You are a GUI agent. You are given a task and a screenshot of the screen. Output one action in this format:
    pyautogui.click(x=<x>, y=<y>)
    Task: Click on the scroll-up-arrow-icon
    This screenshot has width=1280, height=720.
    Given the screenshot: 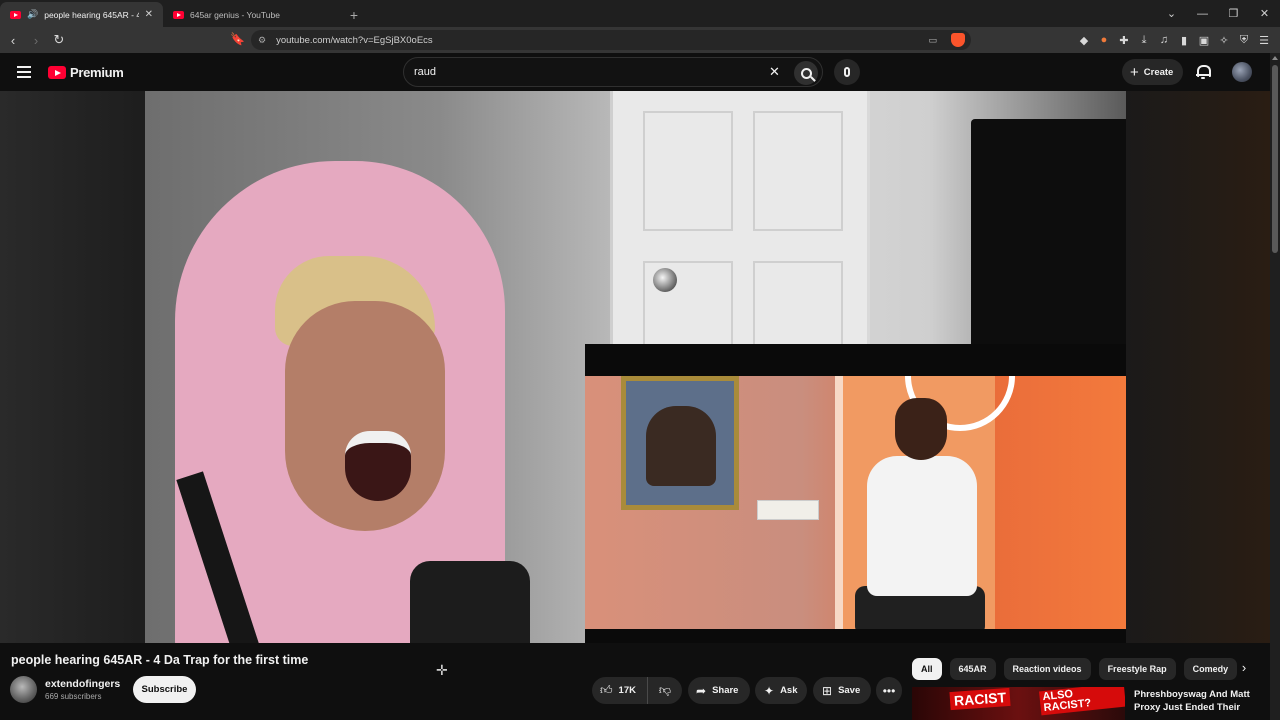 What is the action you would take?
    pyautogui.click(x=1275, y=58)
    